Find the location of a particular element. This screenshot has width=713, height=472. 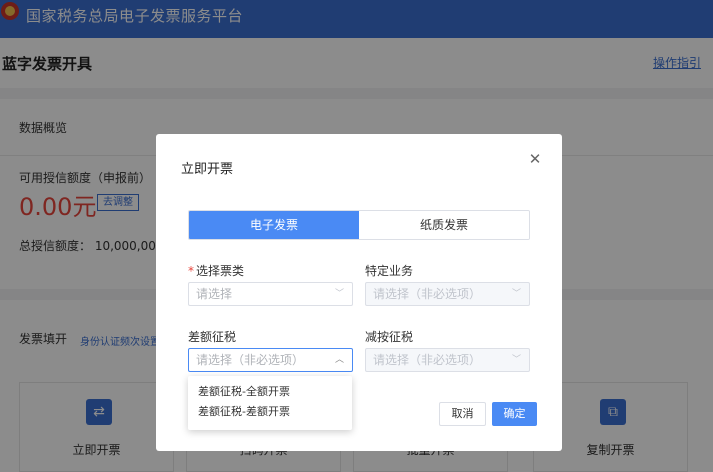

modal-title: 立即开票 is located at coordinates (207, 169).